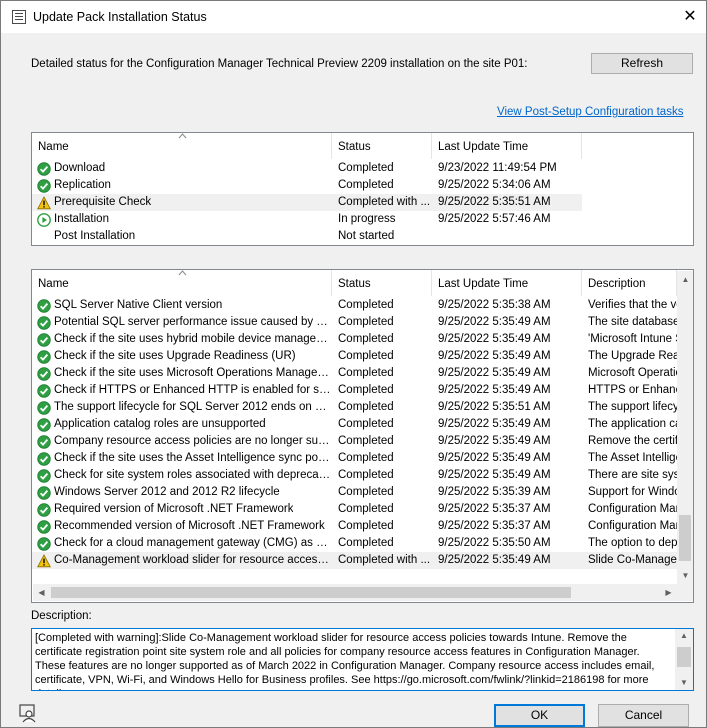 The height and width of the screenshot is (728, 707). What do you see at coordinates (642, 63) in the screenshot?
I see `refresh-button: Refresh` at bounding box center [642, 63].